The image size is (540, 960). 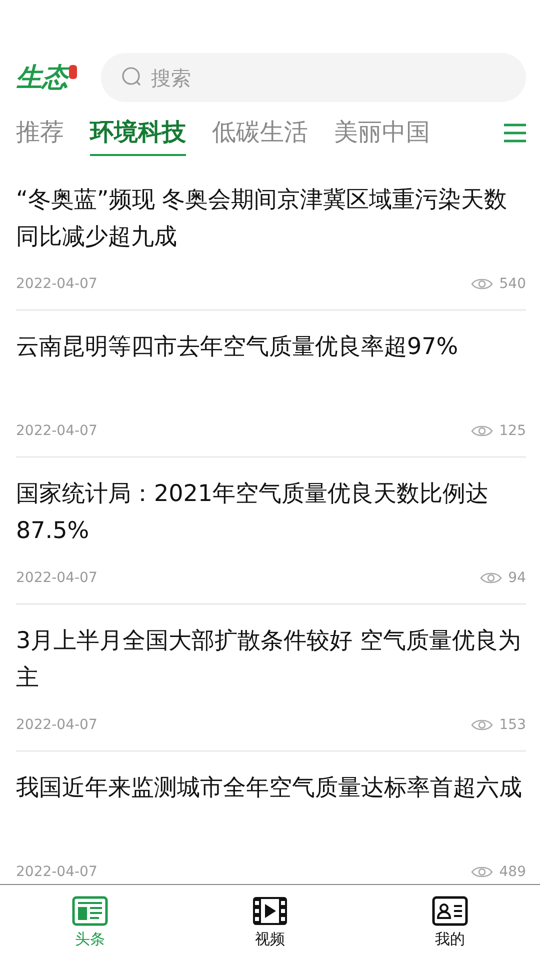 I want to click on category-tab: 美丽中国, so click(x=382, y=133).